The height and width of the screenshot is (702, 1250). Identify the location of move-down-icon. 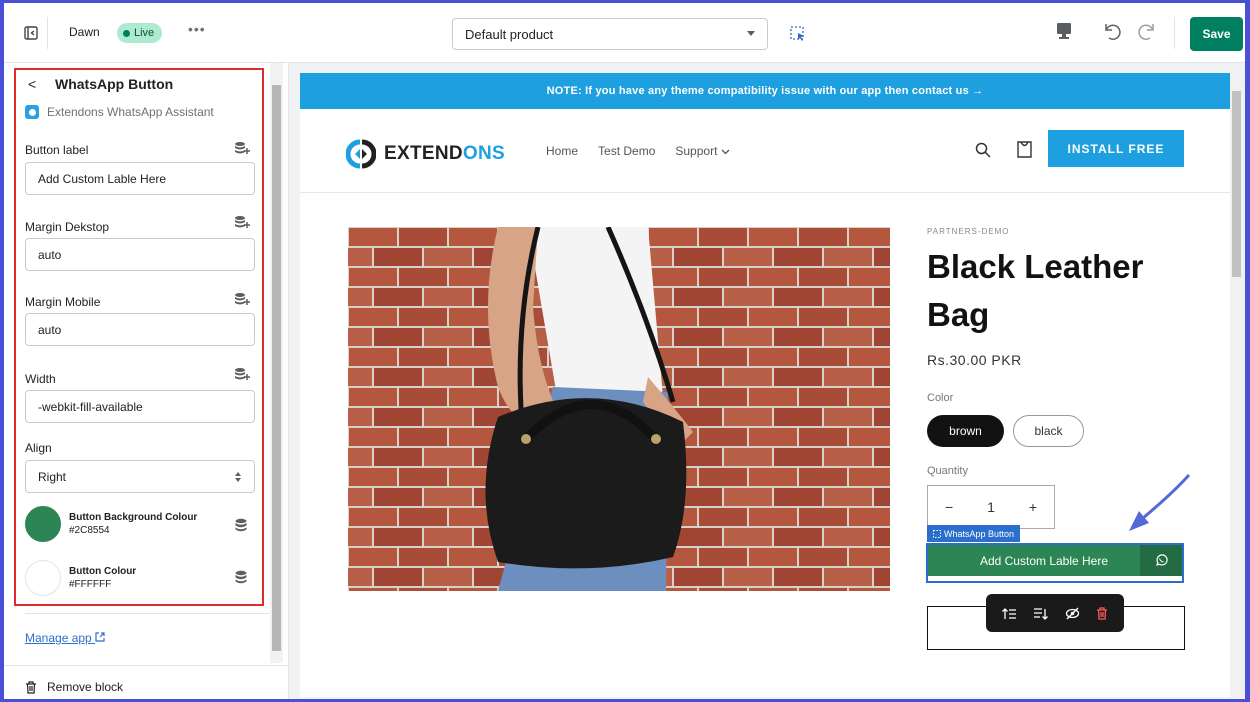
(1041, 613).